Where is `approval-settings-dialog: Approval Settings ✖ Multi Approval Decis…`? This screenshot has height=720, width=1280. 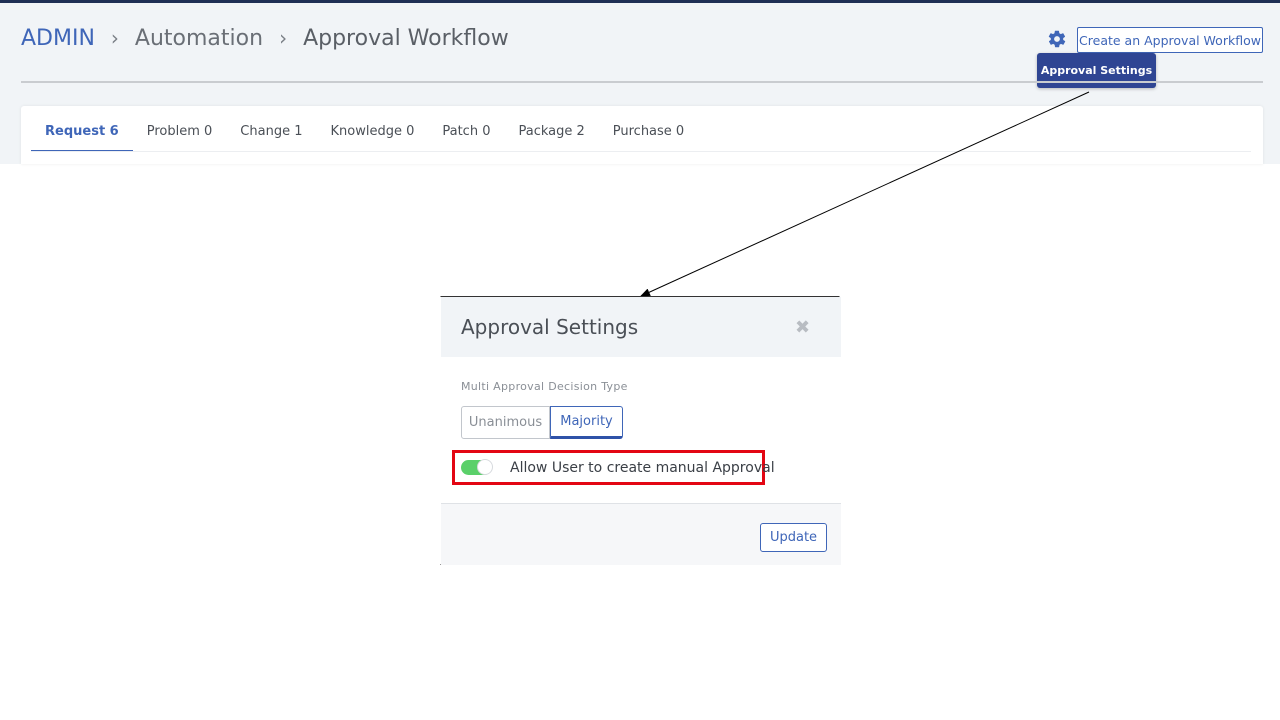
approval-settings-dialog: Approval Settings ✖ Multi Approval Decis… is located at coordinates (640, 430).